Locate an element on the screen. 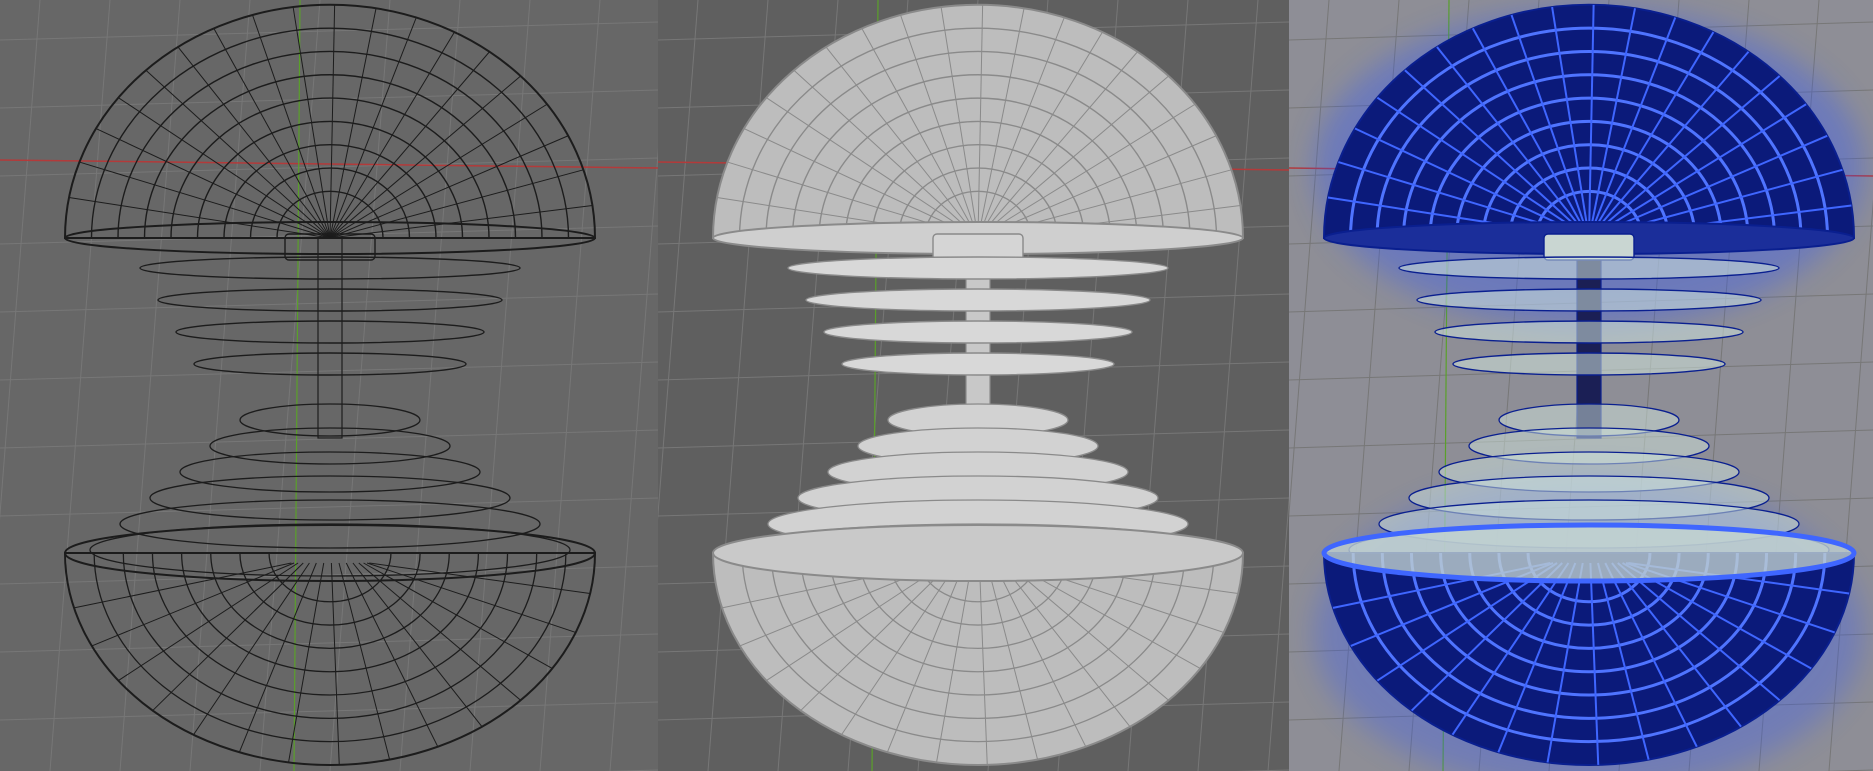  lower-discs is located at coordinates (330, 490).